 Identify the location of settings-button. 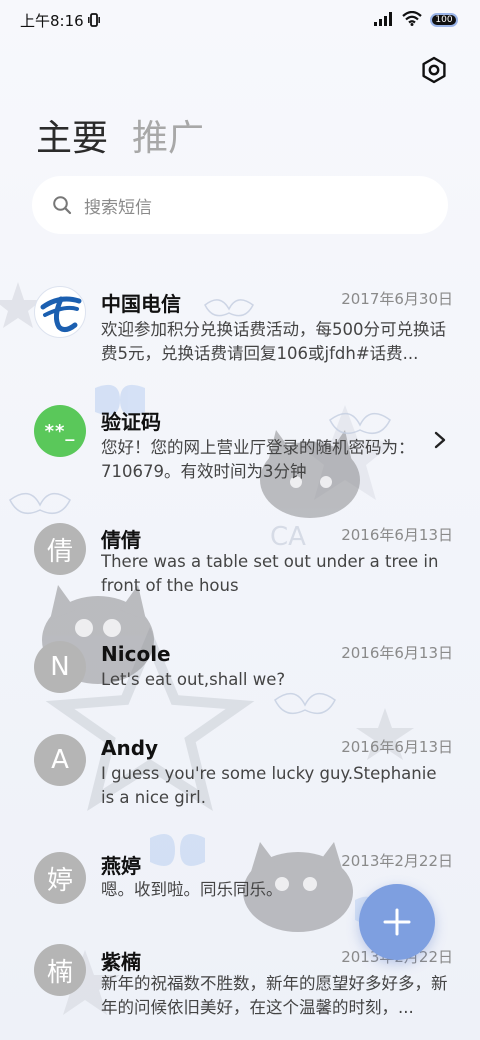
(434, 70).